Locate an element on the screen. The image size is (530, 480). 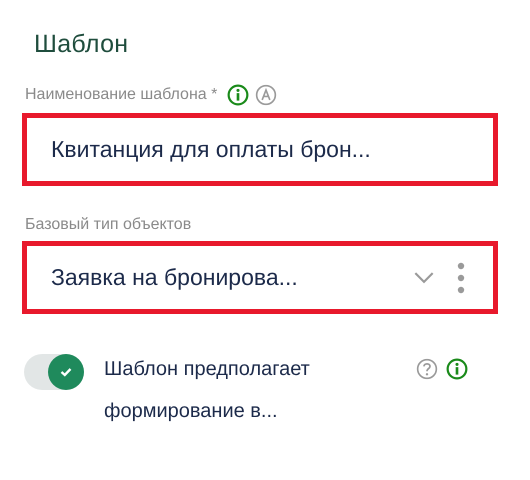
toggle-switch is located at coordinates (54, 372).